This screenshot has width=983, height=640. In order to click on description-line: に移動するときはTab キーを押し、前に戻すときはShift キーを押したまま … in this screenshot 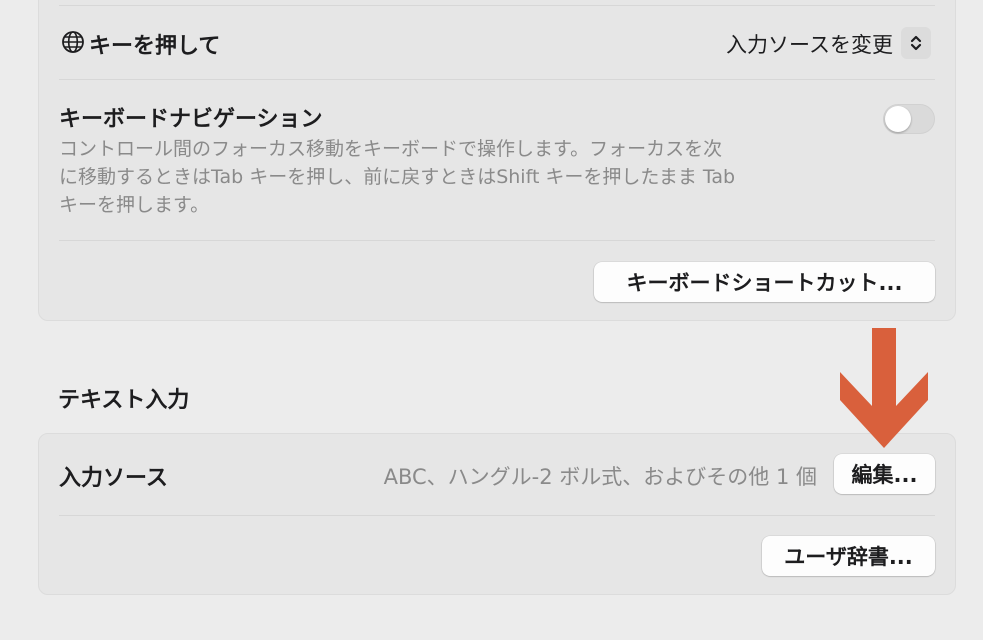, I will do `click(397, 177)`.